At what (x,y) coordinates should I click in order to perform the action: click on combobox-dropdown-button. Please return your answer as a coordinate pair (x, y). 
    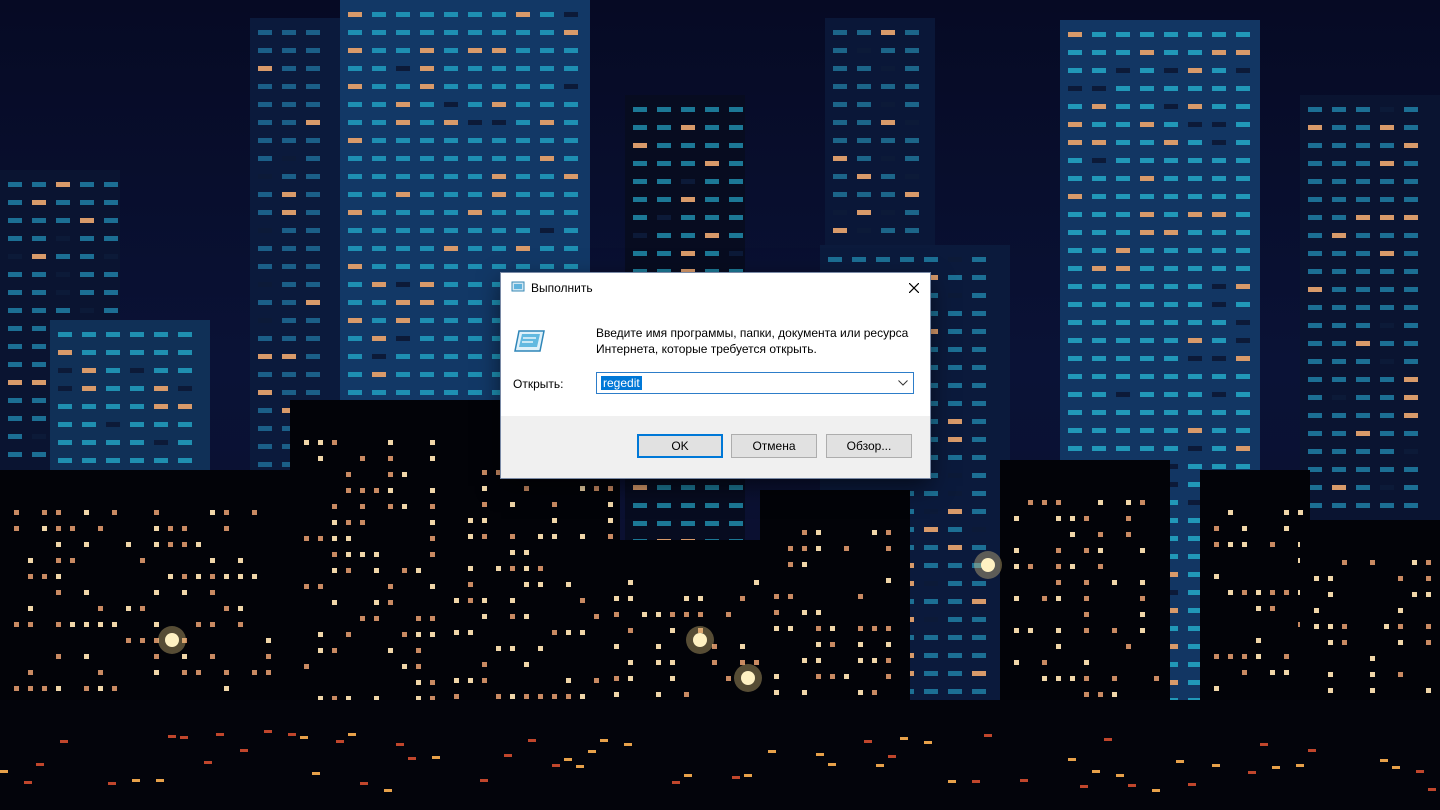
    Looking at the image, I should click on (903, 383).